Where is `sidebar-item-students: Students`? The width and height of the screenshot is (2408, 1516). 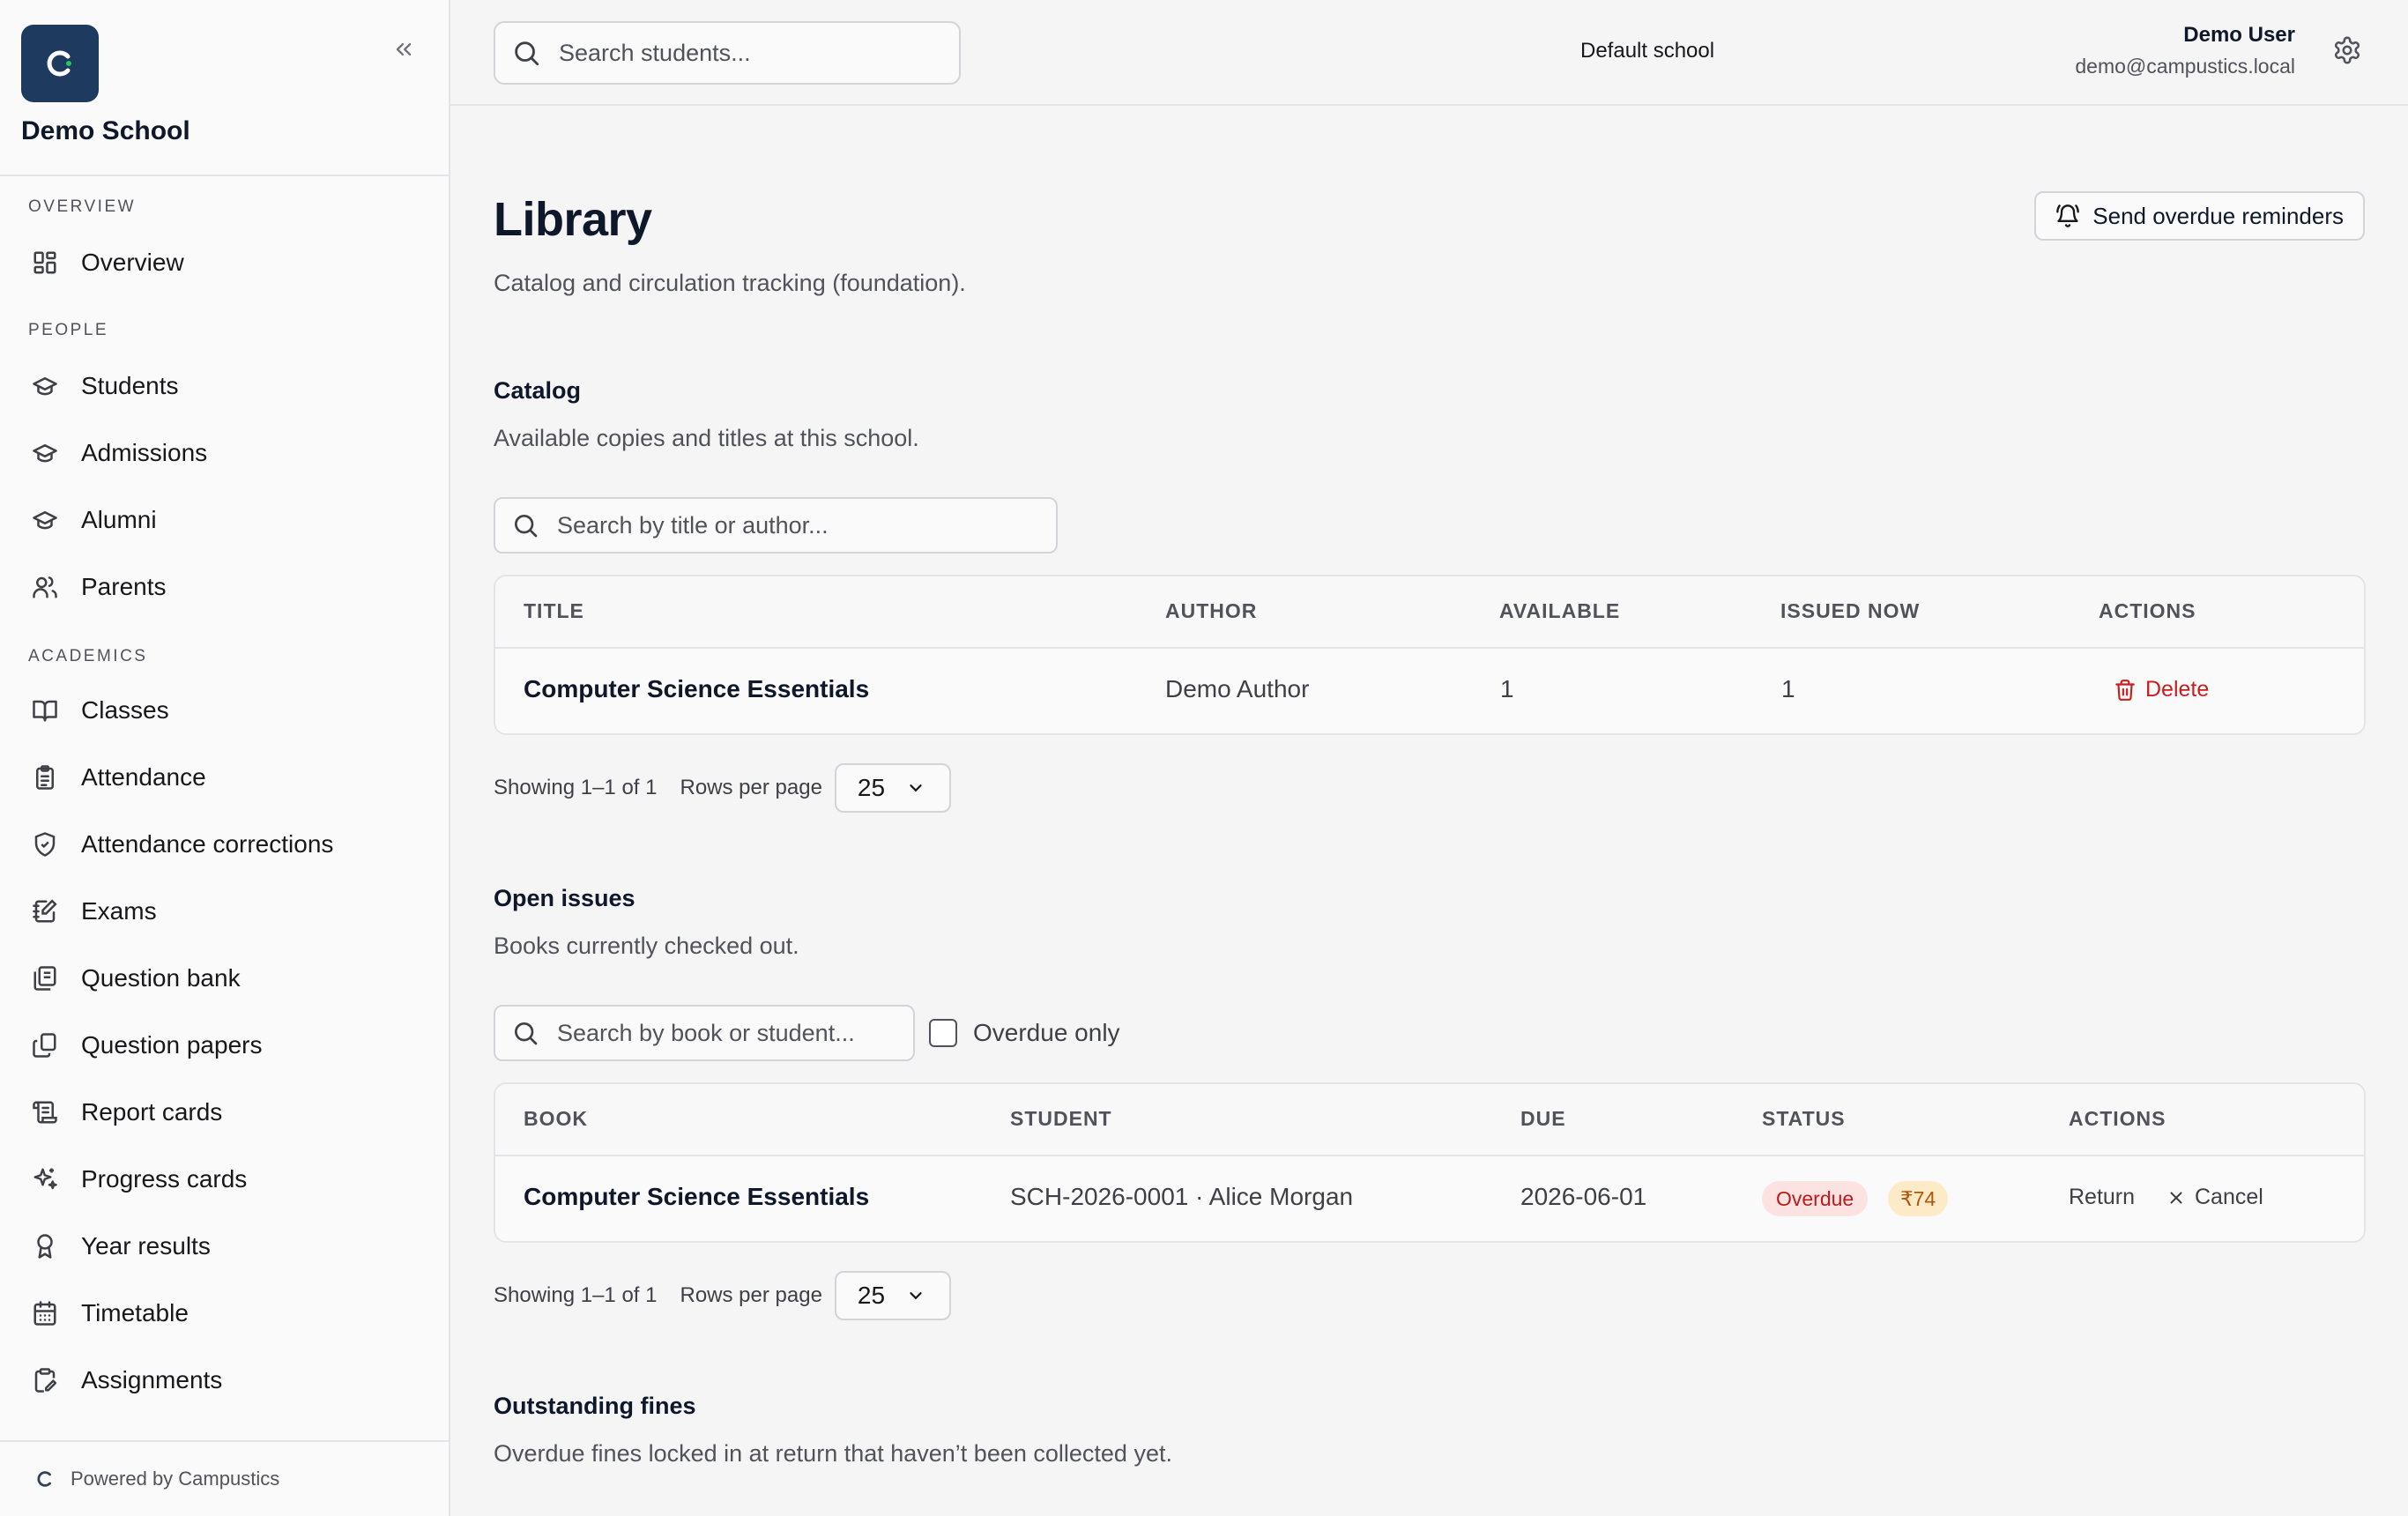
sidebar-item-students: Students is located at coordinates (223, 386).